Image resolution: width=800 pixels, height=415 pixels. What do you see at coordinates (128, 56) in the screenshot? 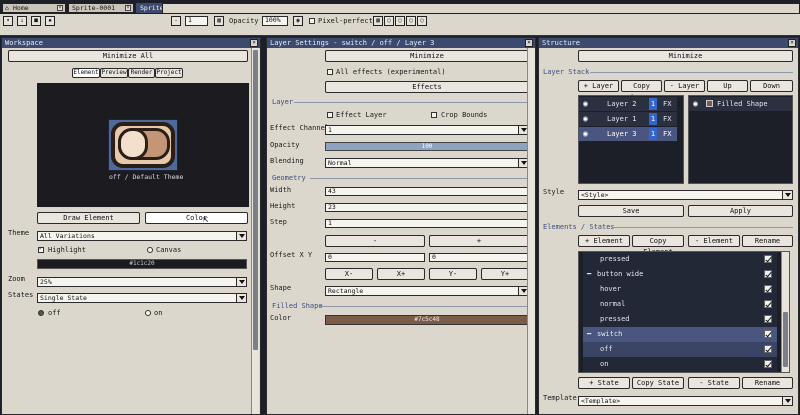
I see `minimize-all-button: Minimize All` at bounding box center [128, 56].